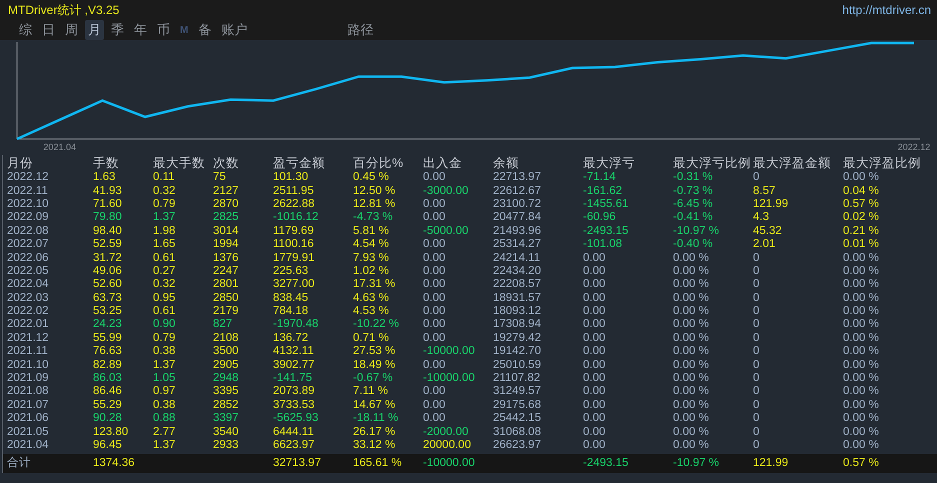  What do you see at coordinates (28, 271) in the screenshot?
I see `table-cell-text: 2022.05` at bounding box center [28, 271].